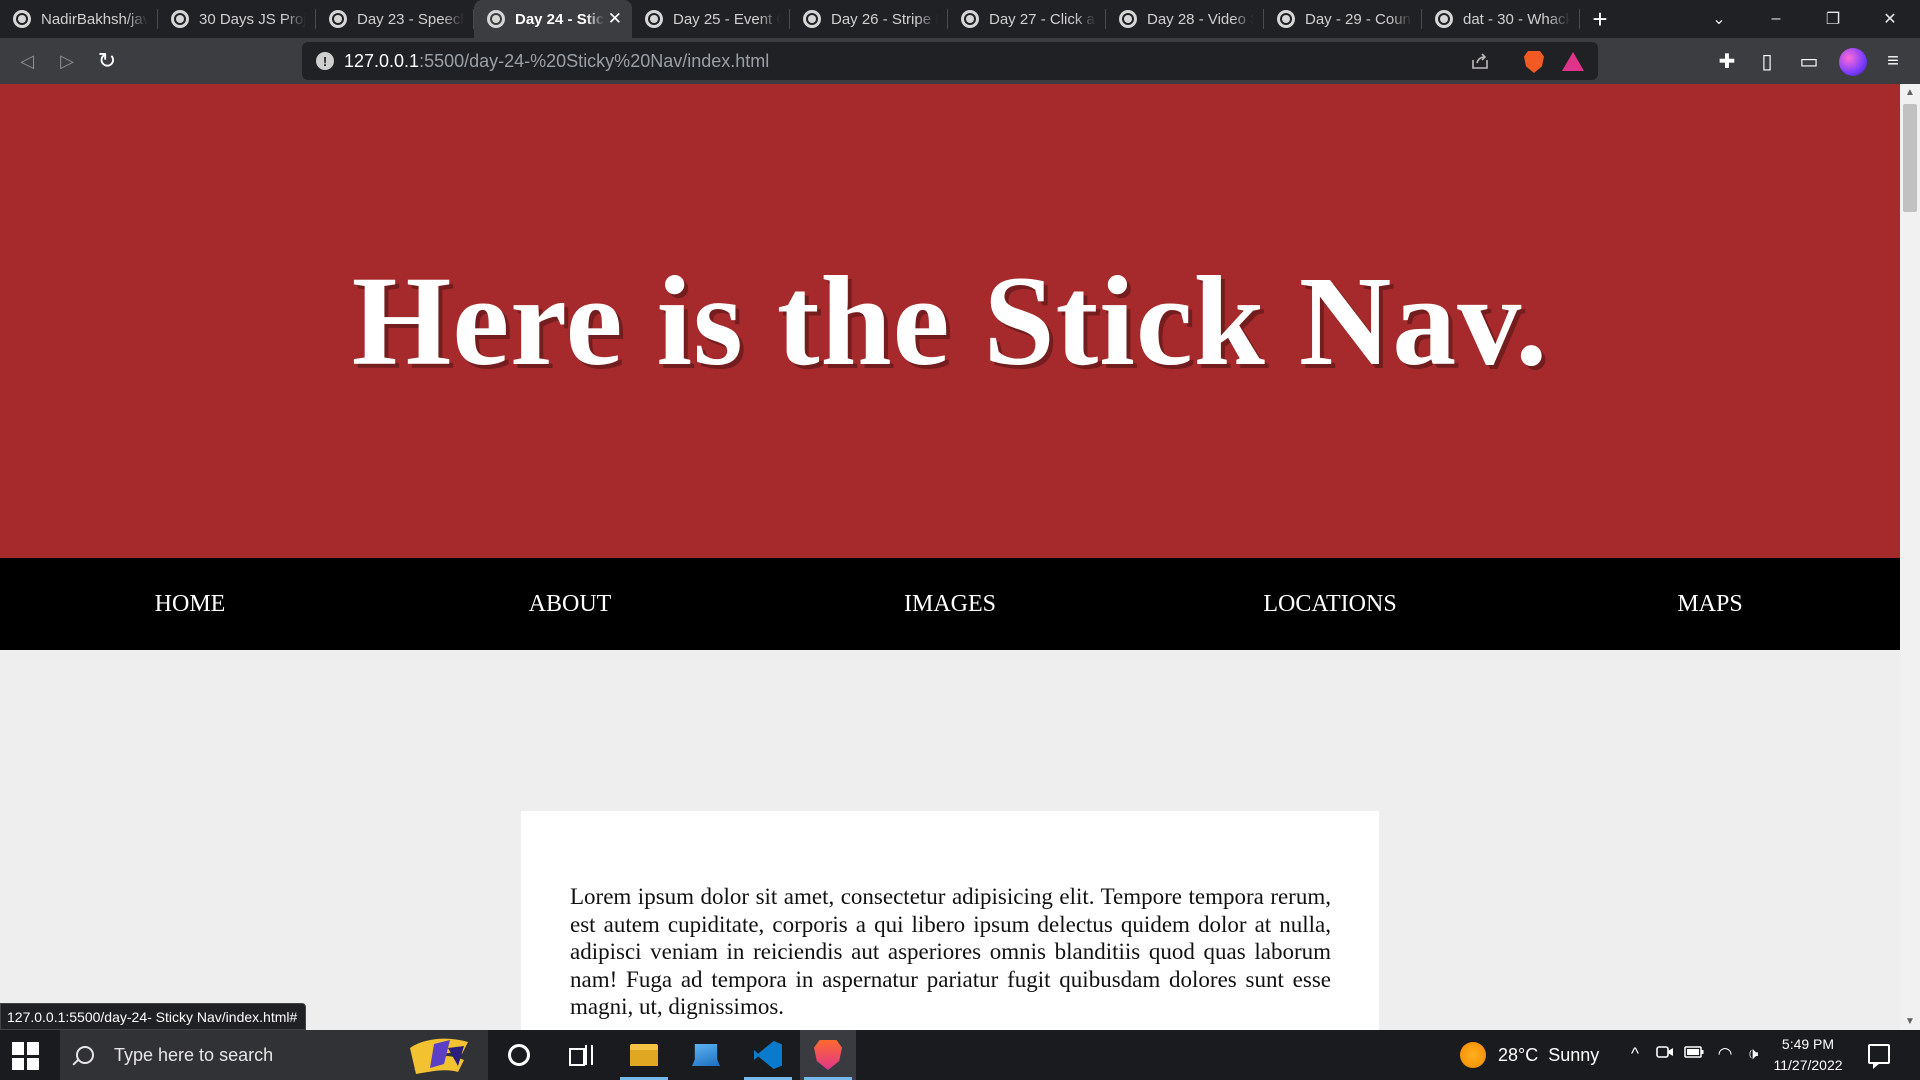 The image size is (1920, 1080). I want to click on tab-search-button: ⌄, so click(1719, 19).